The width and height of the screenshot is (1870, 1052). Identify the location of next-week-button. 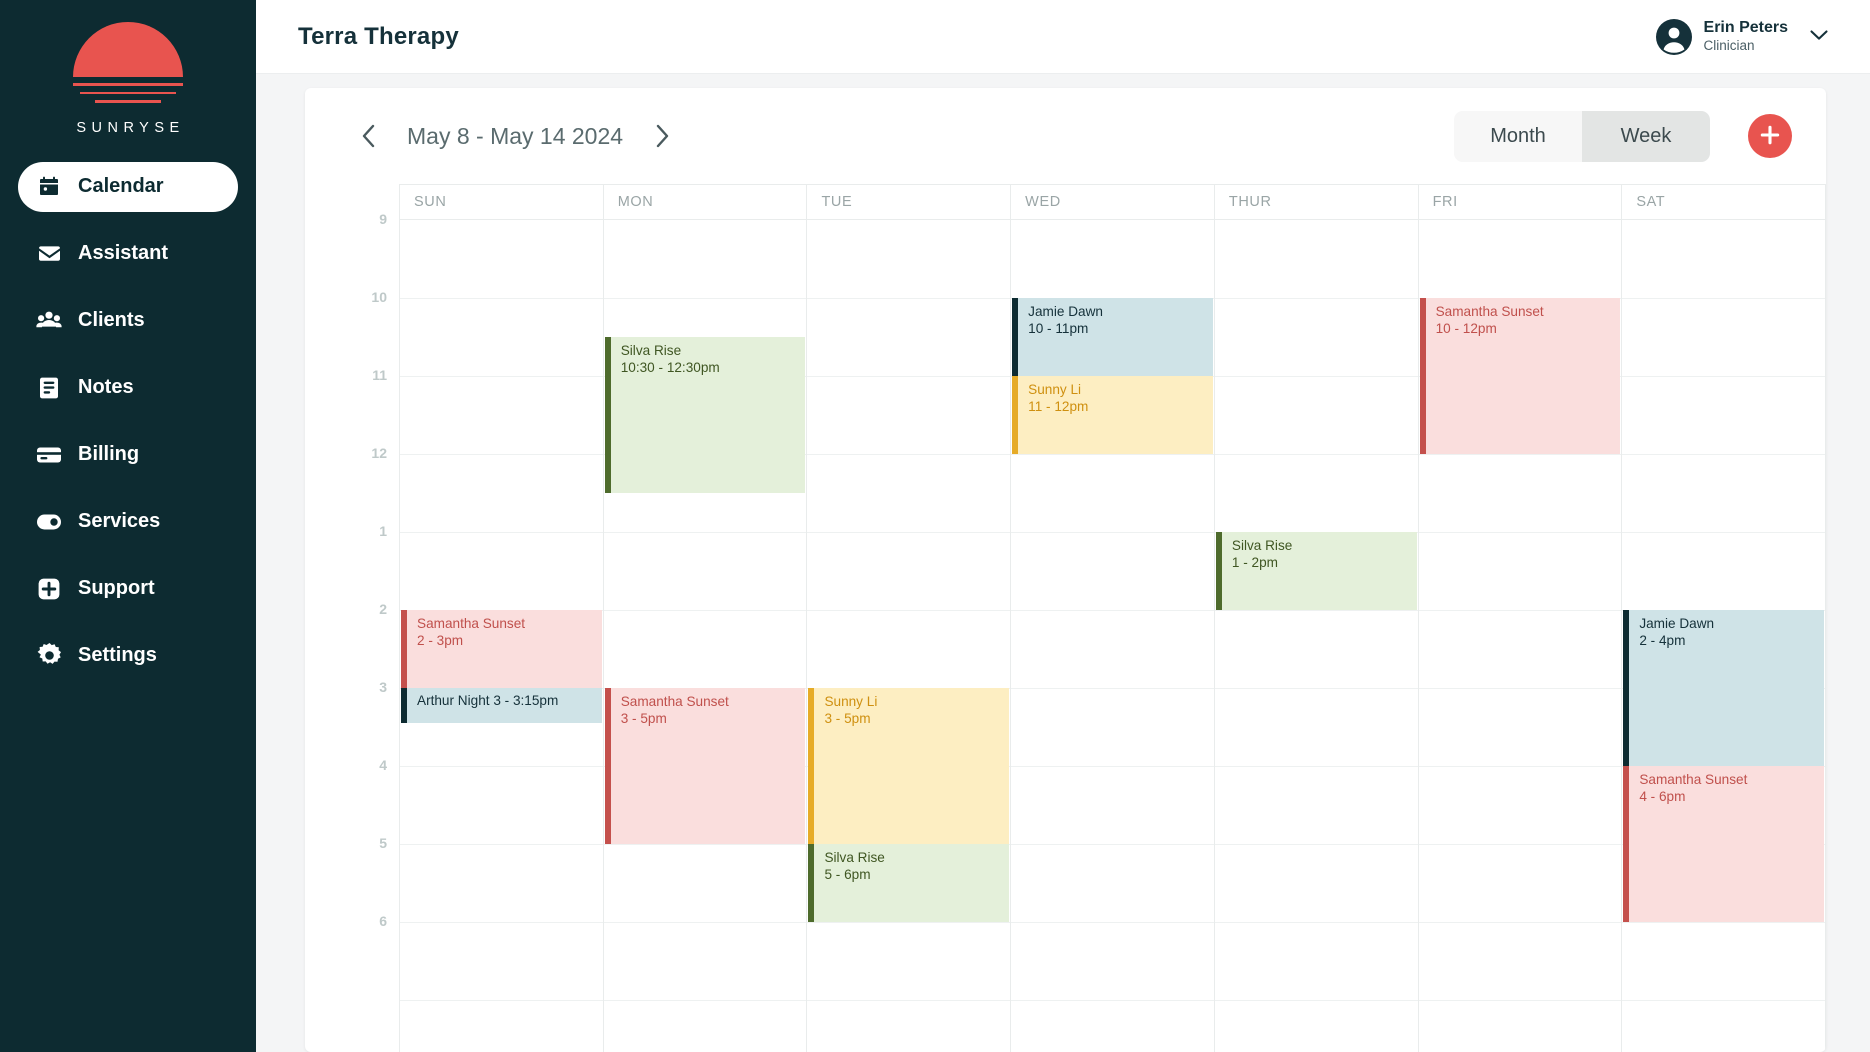
(662, 136).